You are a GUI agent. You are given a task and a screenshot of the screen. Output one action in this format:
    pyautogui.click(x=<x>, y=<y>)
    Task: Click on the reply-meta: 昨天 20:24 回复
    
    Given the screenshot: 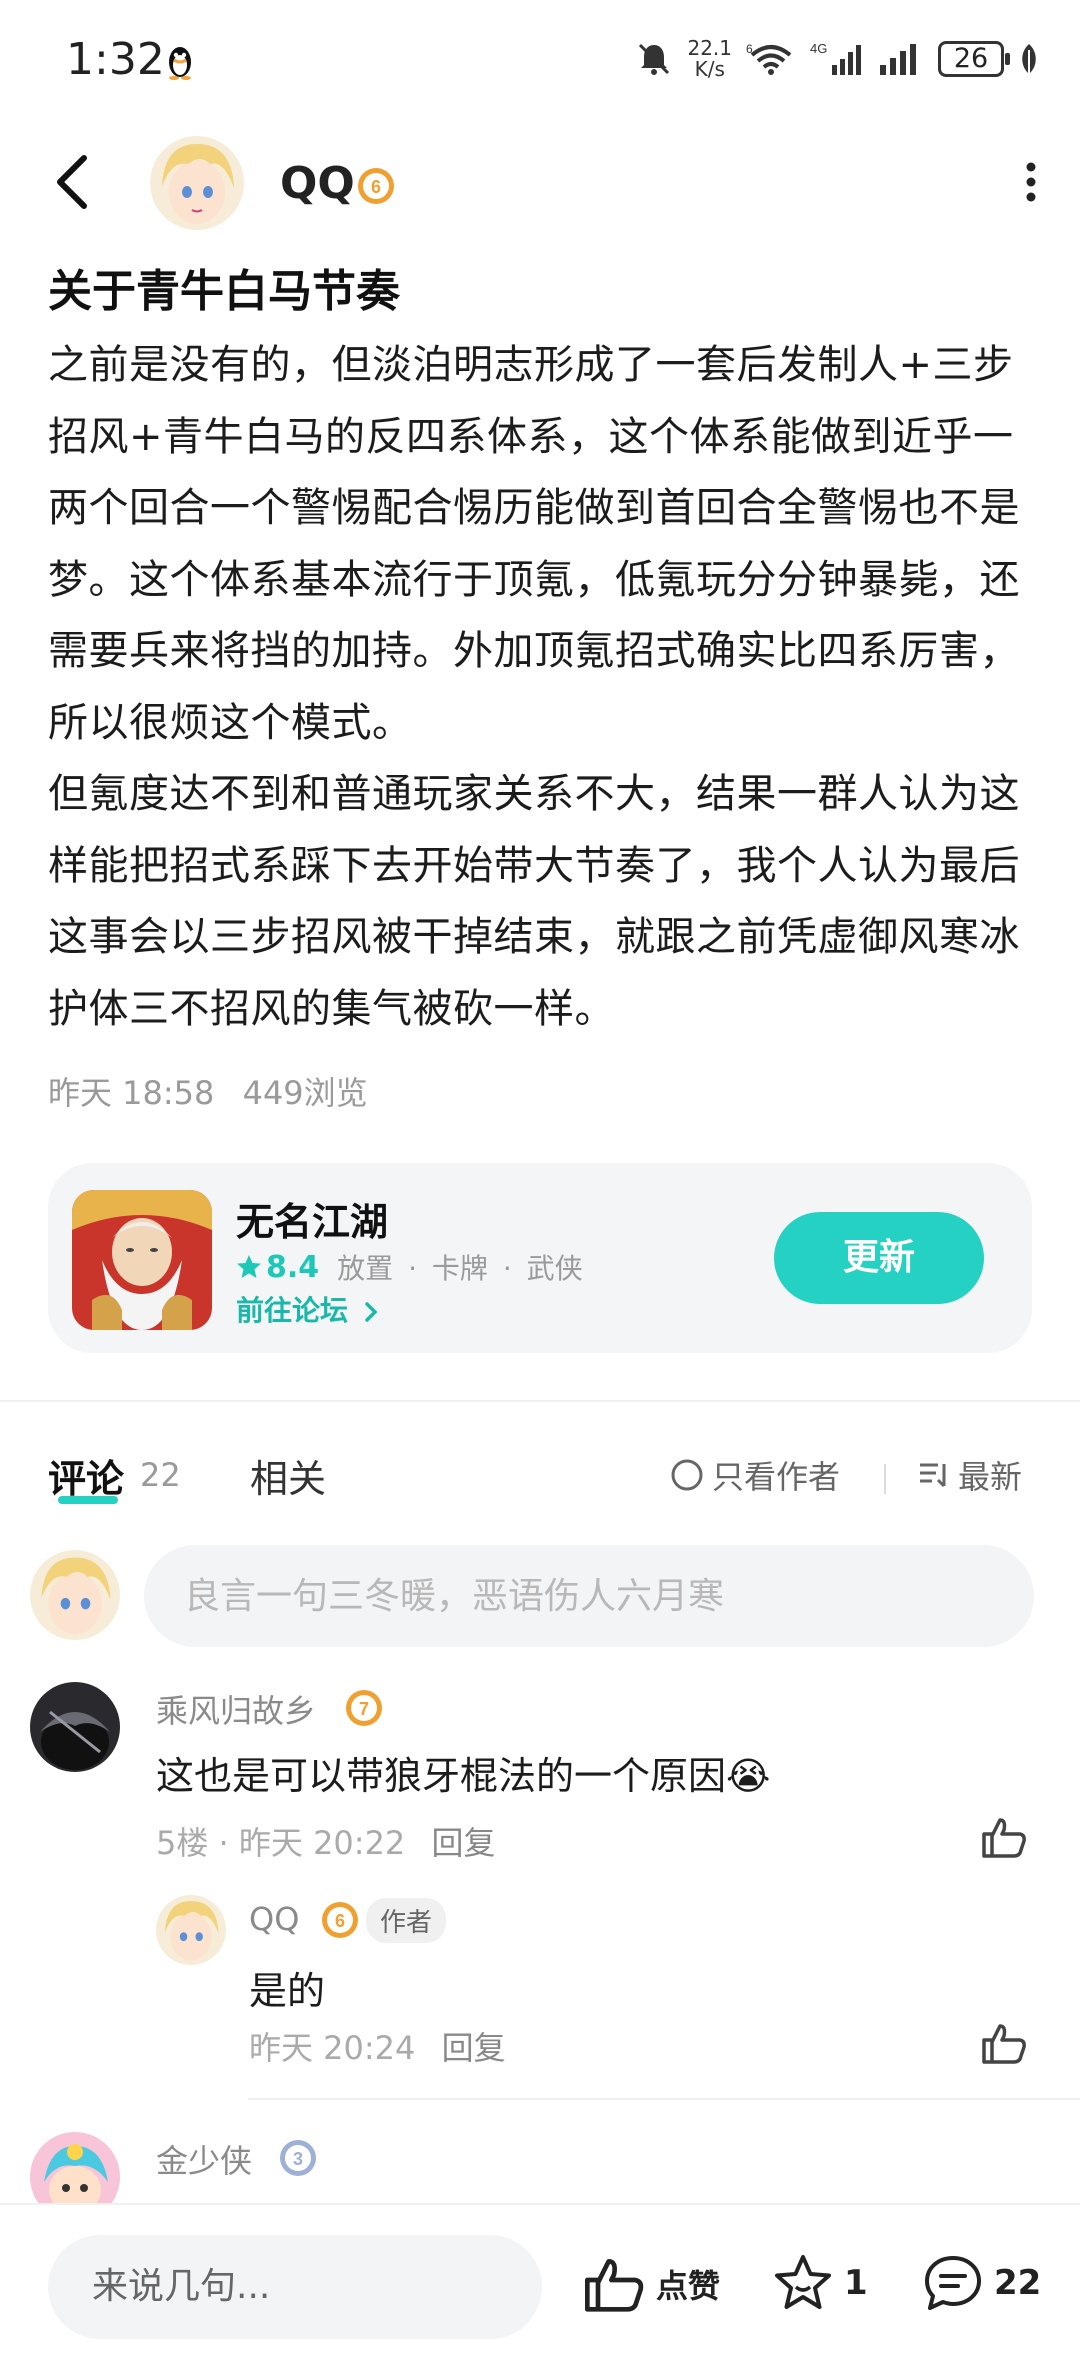 What is the action you would take?
    pyautogui.click(x=377, y=2046)
    